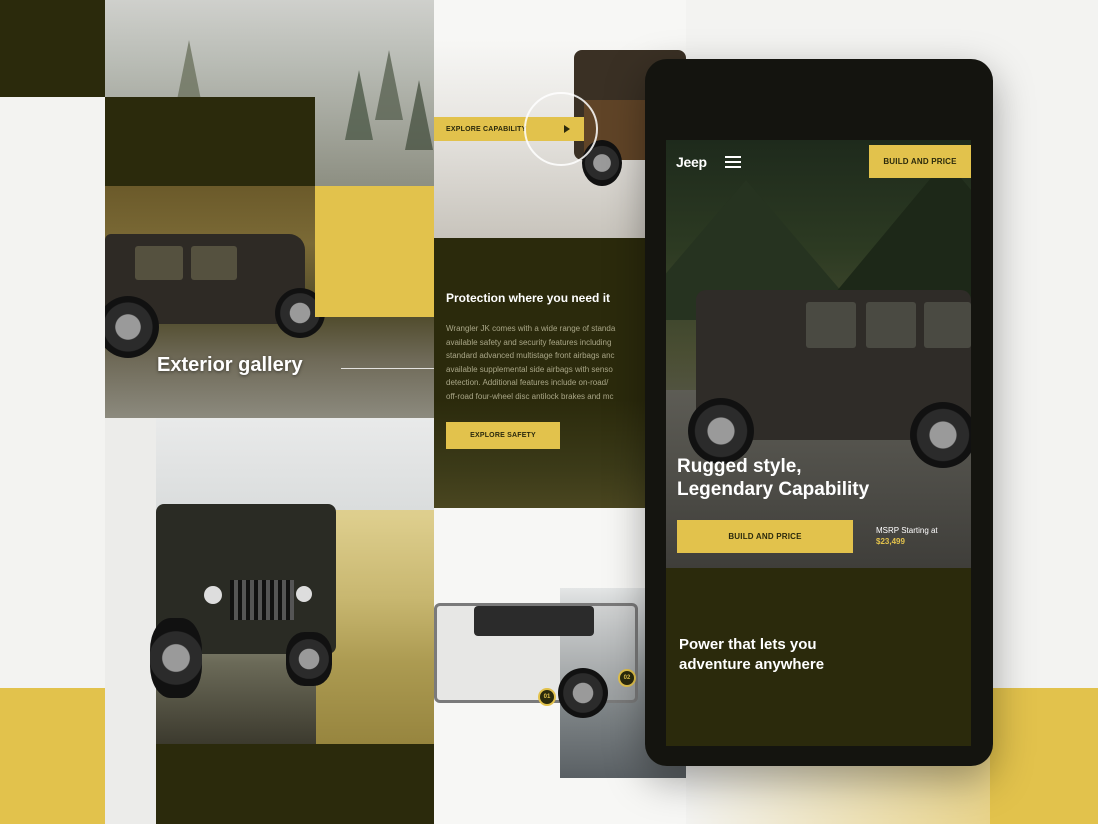  Describe the element at coordinates (765, 536) in the screenshot. I see `hero-build-price-button: BUILD AND PRICE` at that location.